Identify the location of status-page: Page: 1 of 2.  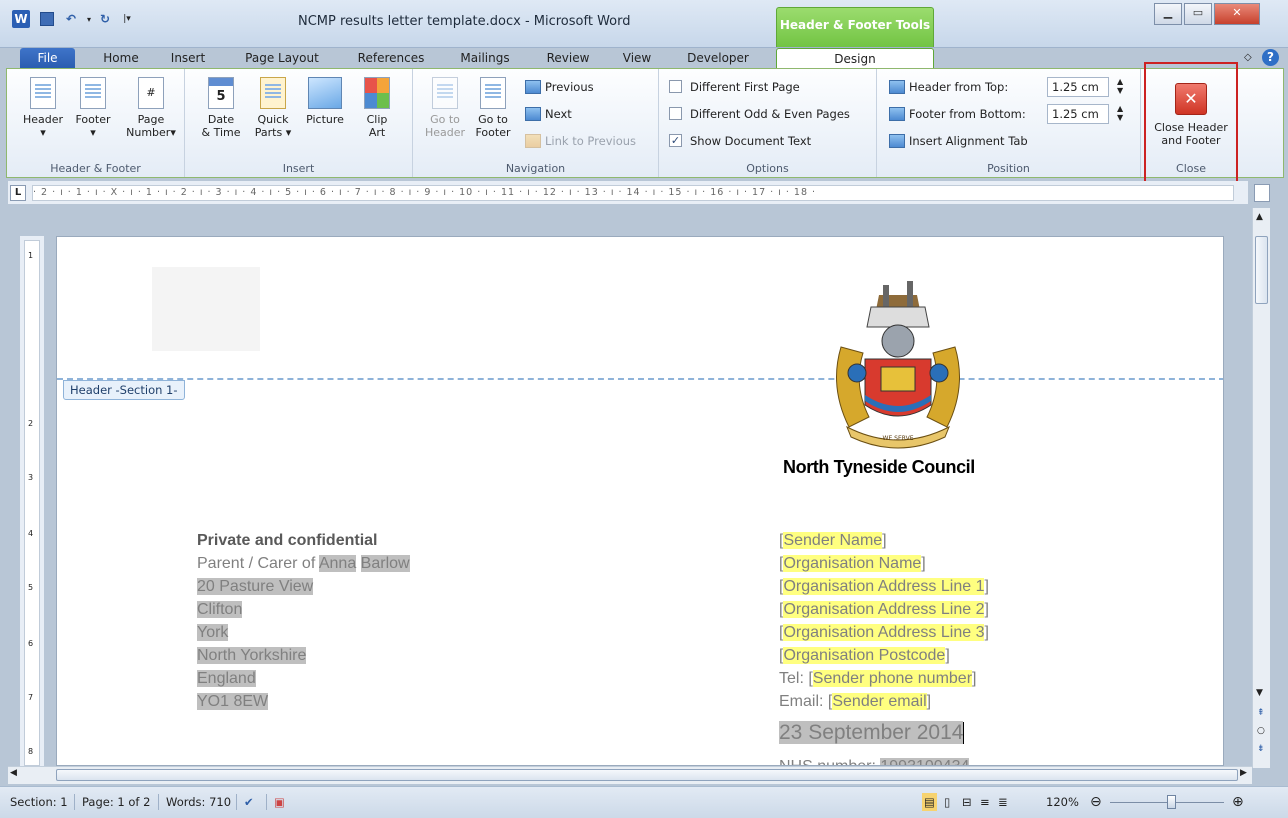
(116, 802).